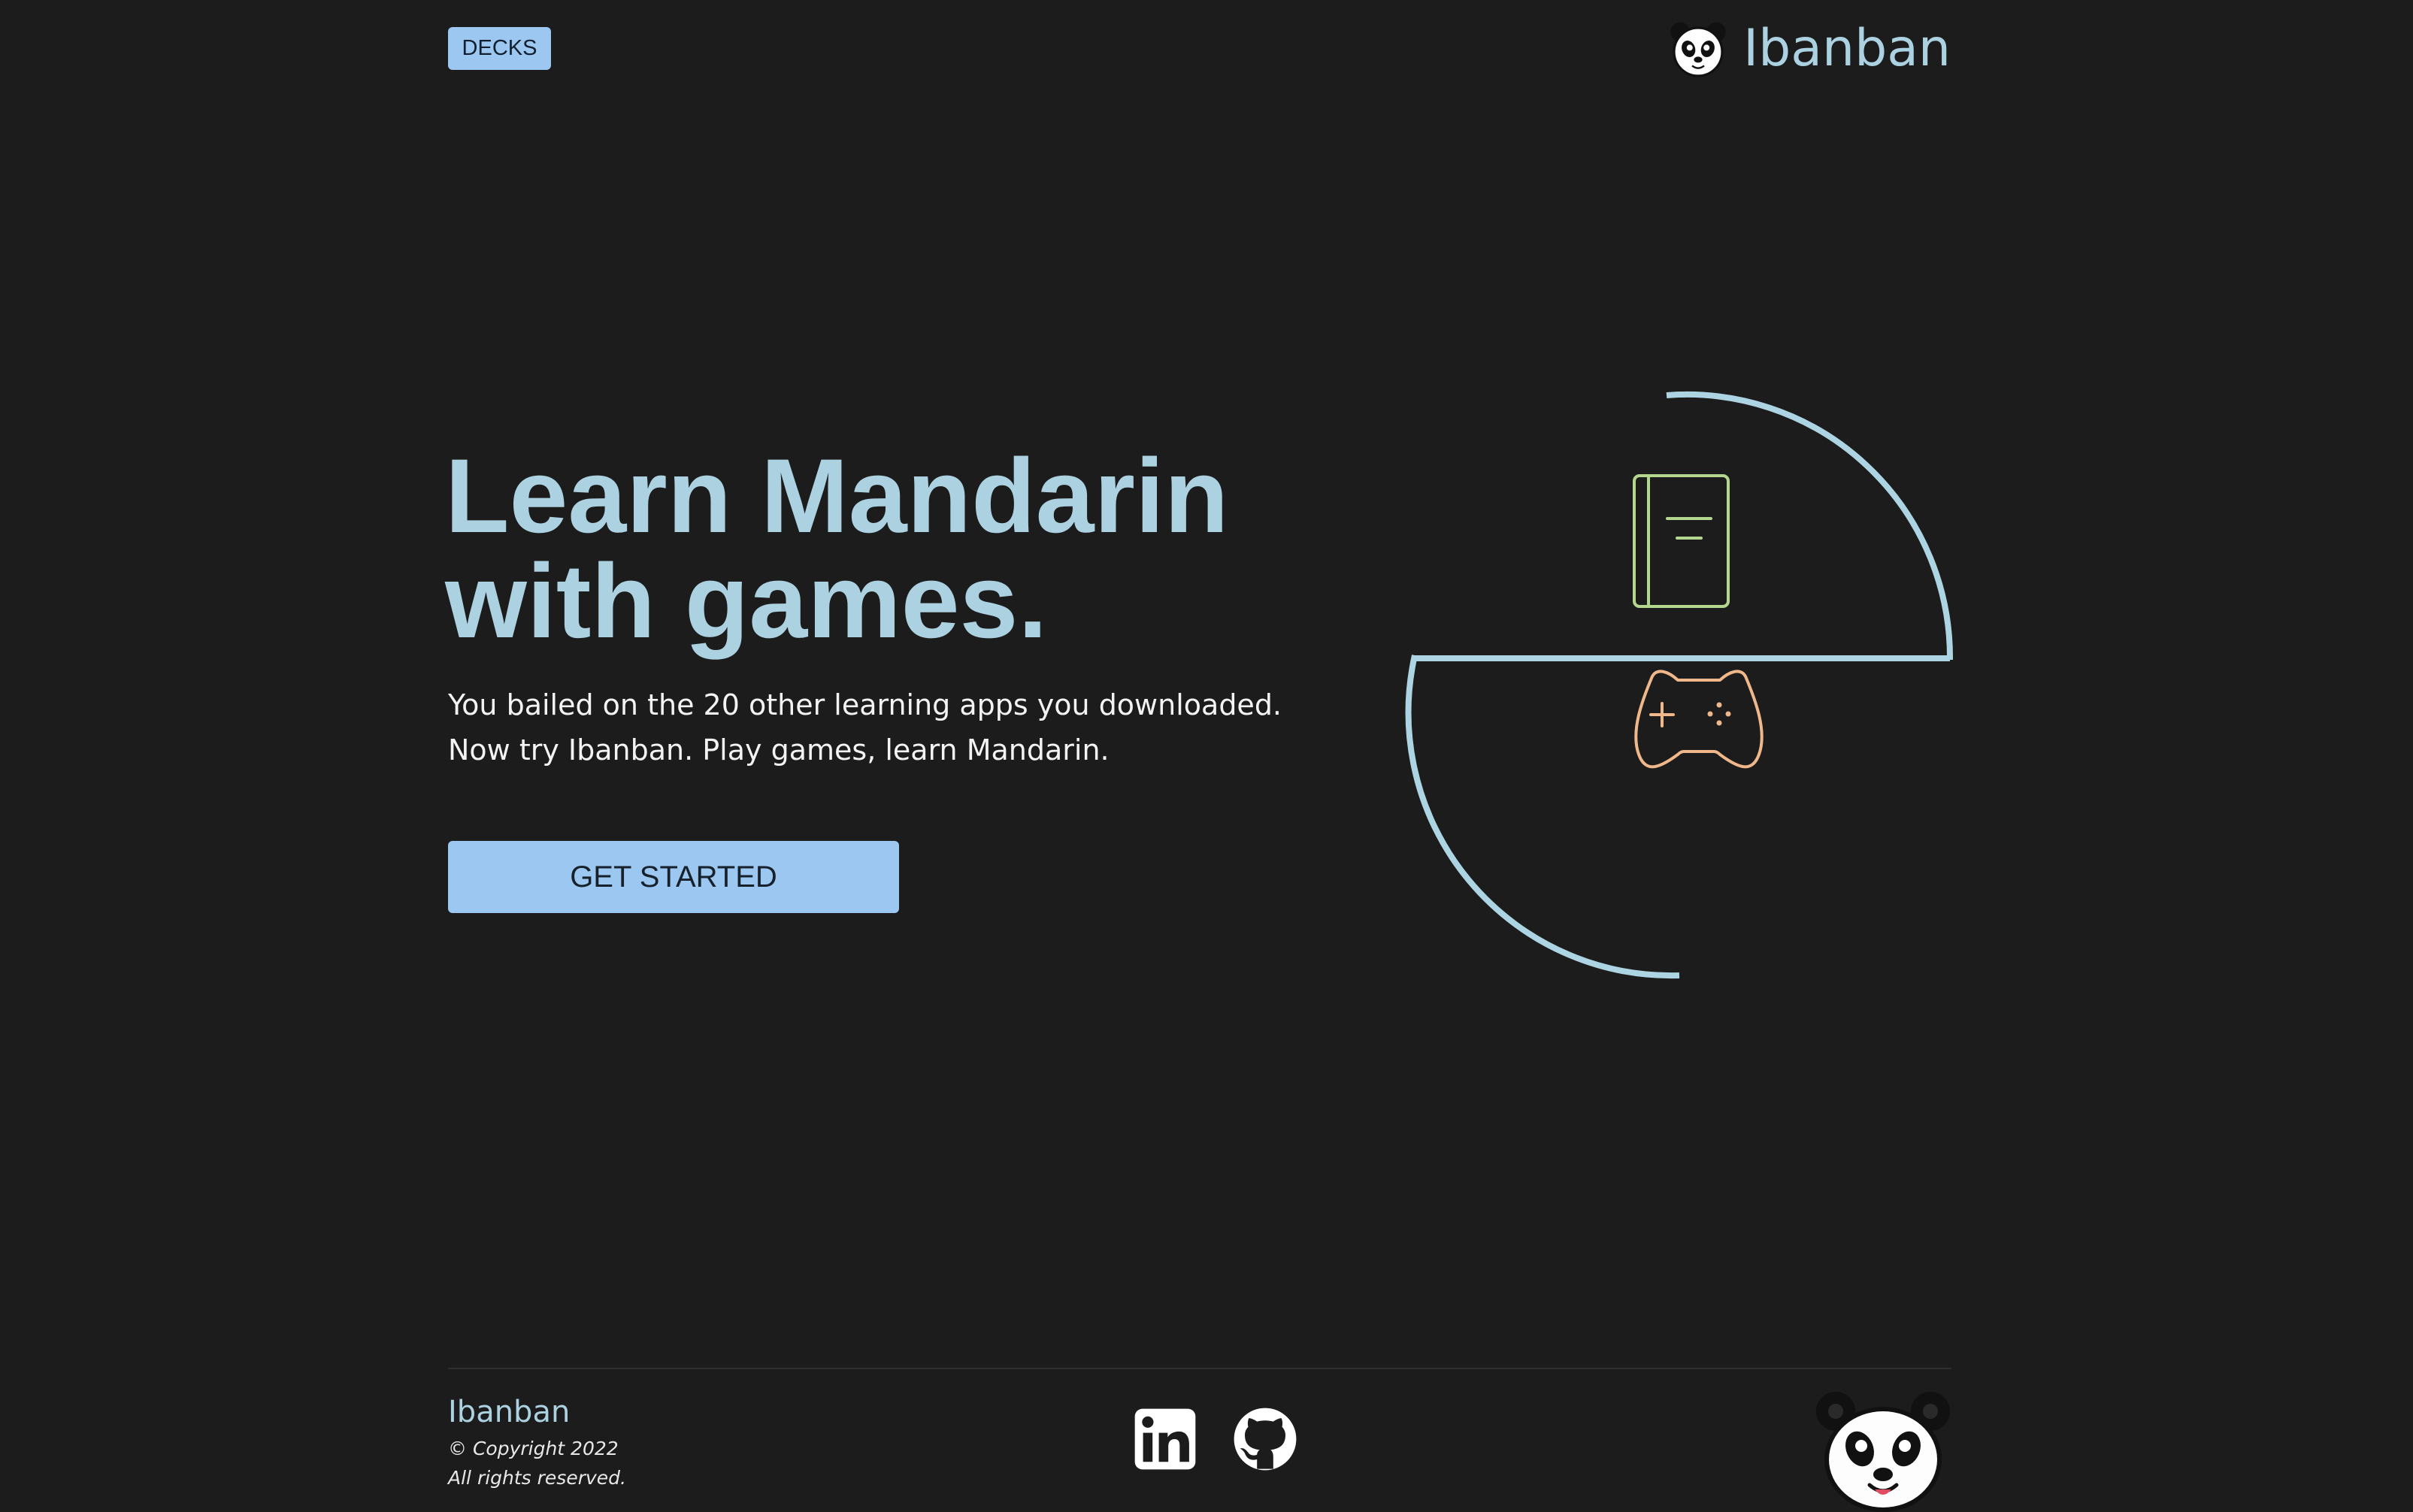 This screenshot has width=2413, height=1512. What do you see at coordinates (499, 48) in the screenshot?
I see `decks-button: DECKS` at bounding box center [499, 48].